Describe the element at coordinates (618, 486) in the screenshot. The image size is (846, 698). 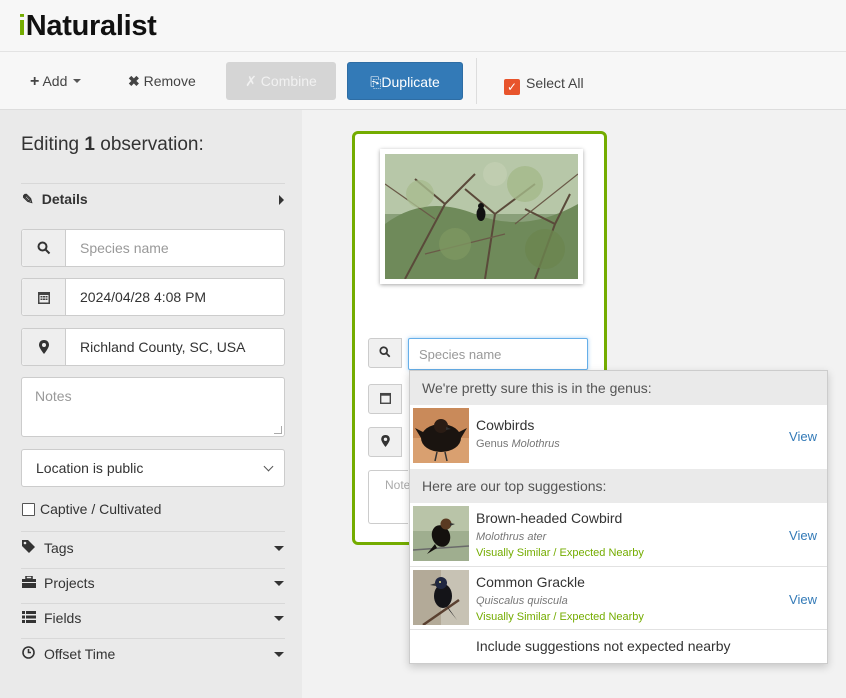
I see `top-suggestions-header: Here are our top suggestions:` at that location.